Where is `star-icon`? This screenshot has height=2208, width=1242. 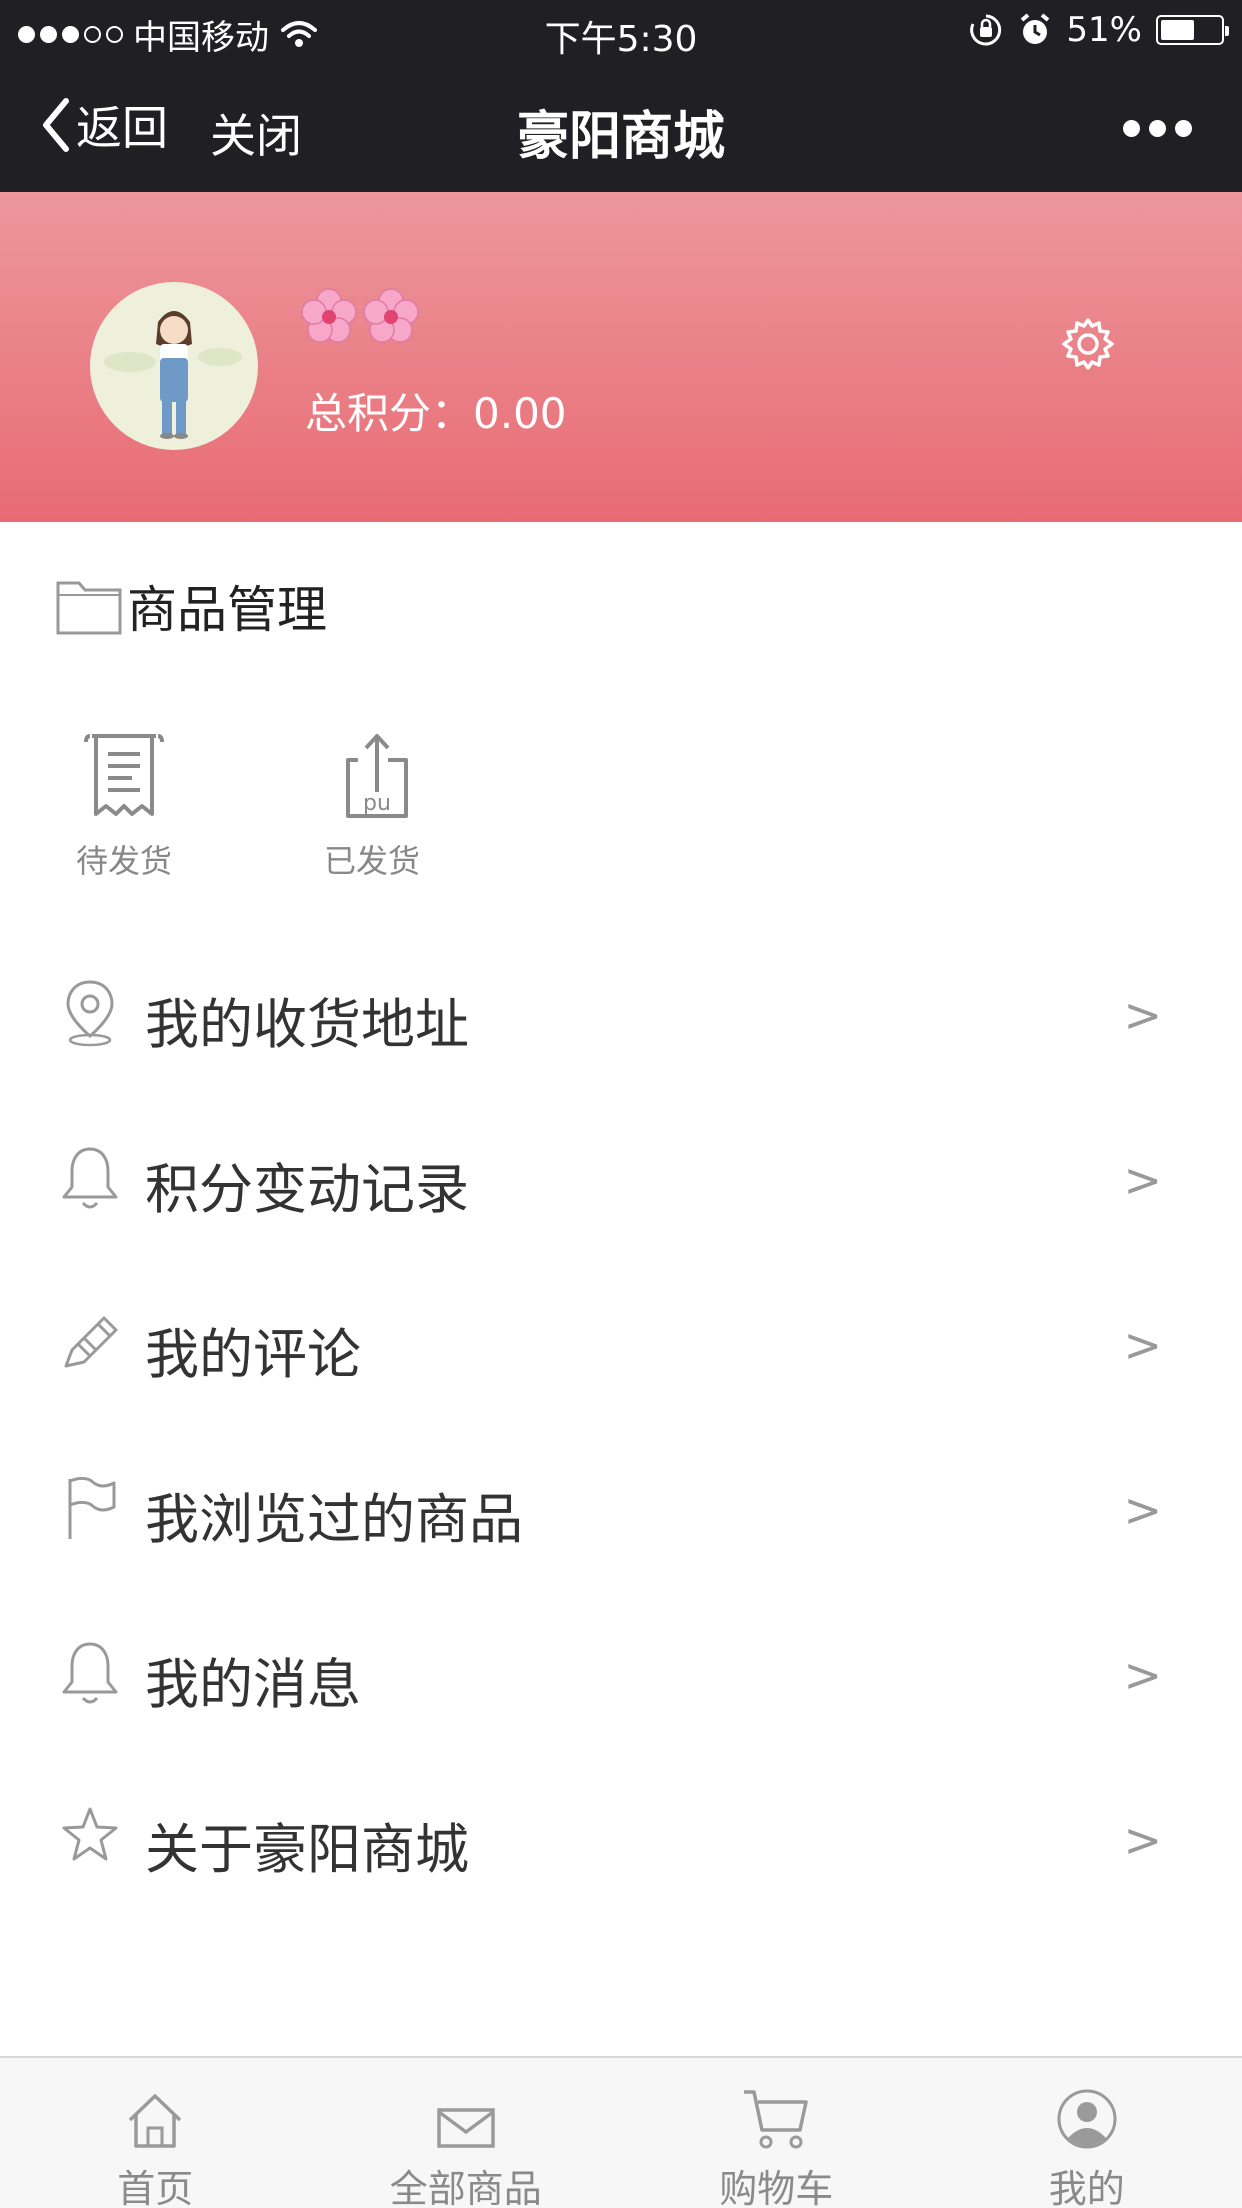 star-icon is located at coordinates (90, 1834).